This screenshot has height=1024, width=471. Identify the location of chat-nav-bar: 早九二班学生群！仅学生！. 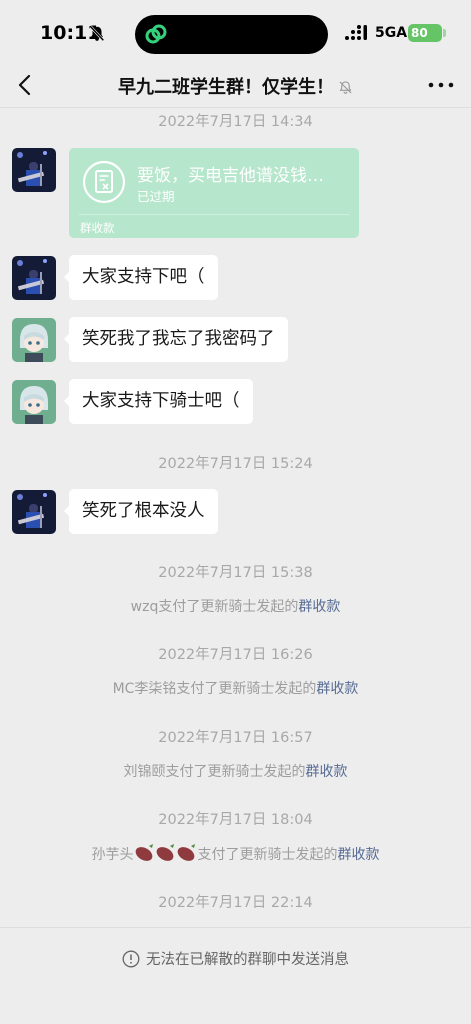
(235, 86).